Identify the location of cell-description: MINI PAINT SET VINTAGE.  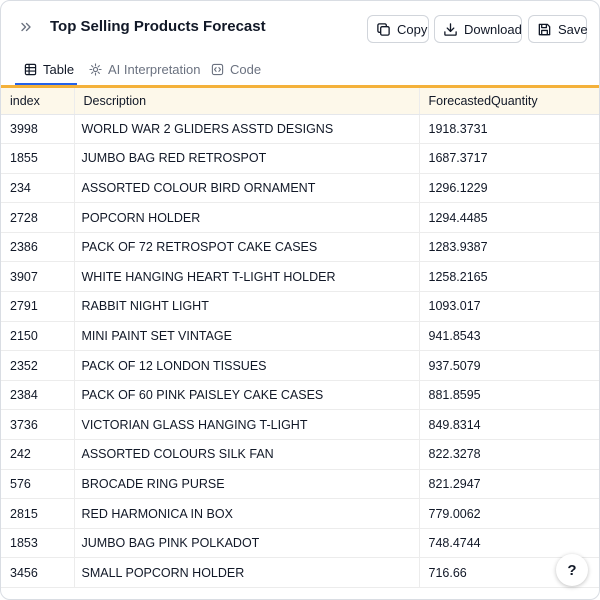
(247, 336).